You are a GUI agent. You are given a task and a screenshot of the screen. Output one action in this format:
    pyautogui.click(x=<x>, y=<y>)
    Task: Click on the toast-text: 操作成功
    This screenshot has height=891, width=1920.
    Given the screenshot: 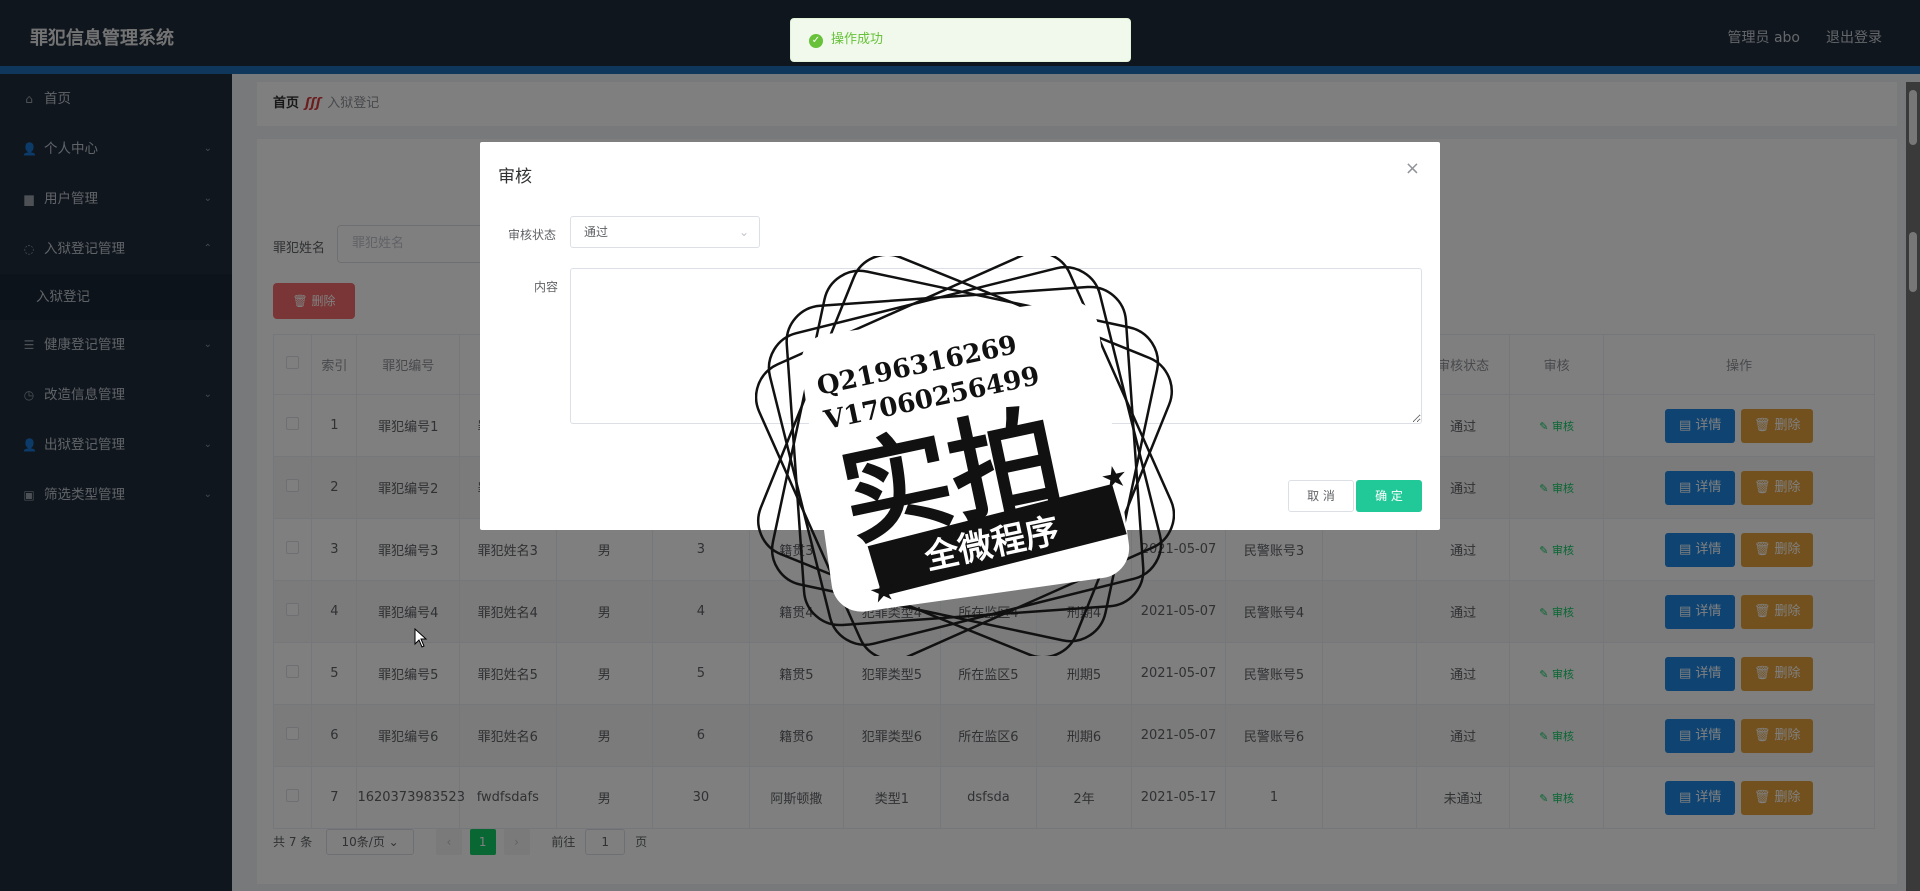 What is the action you would take?
    pyautogui.click(x=857, y=39)
    